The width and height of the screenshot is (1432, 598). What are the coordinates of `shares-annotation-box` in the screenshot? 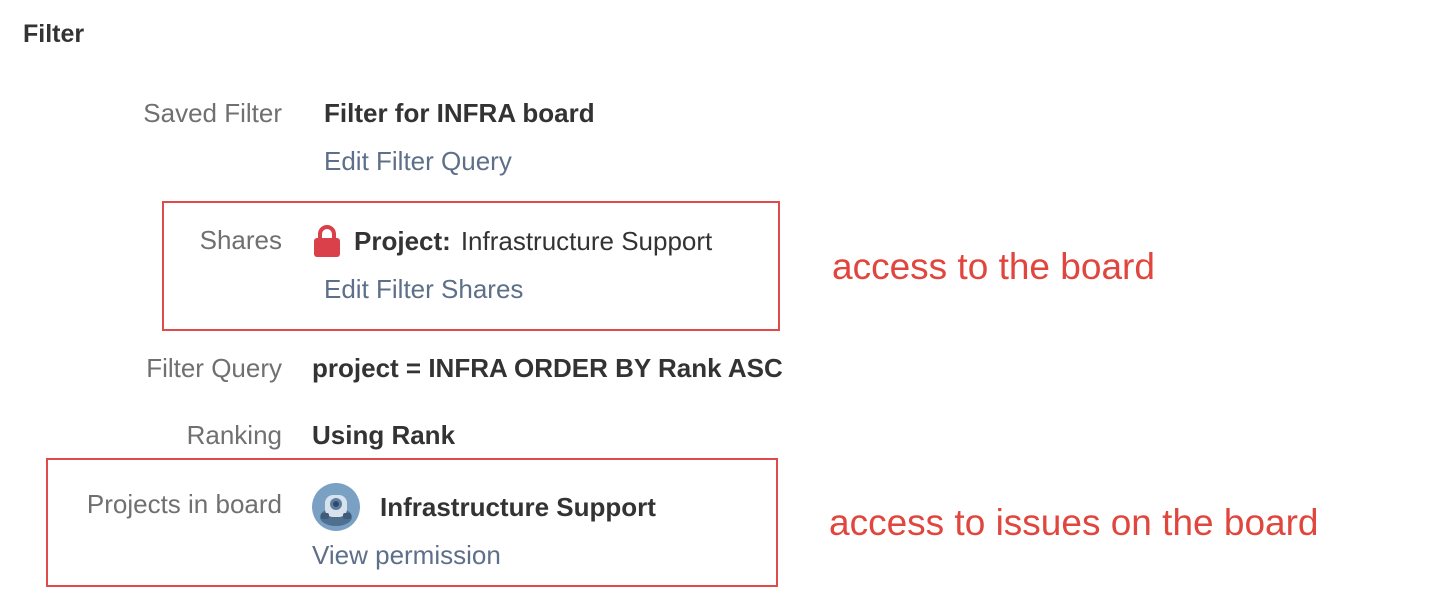 It's located at (471, 266).